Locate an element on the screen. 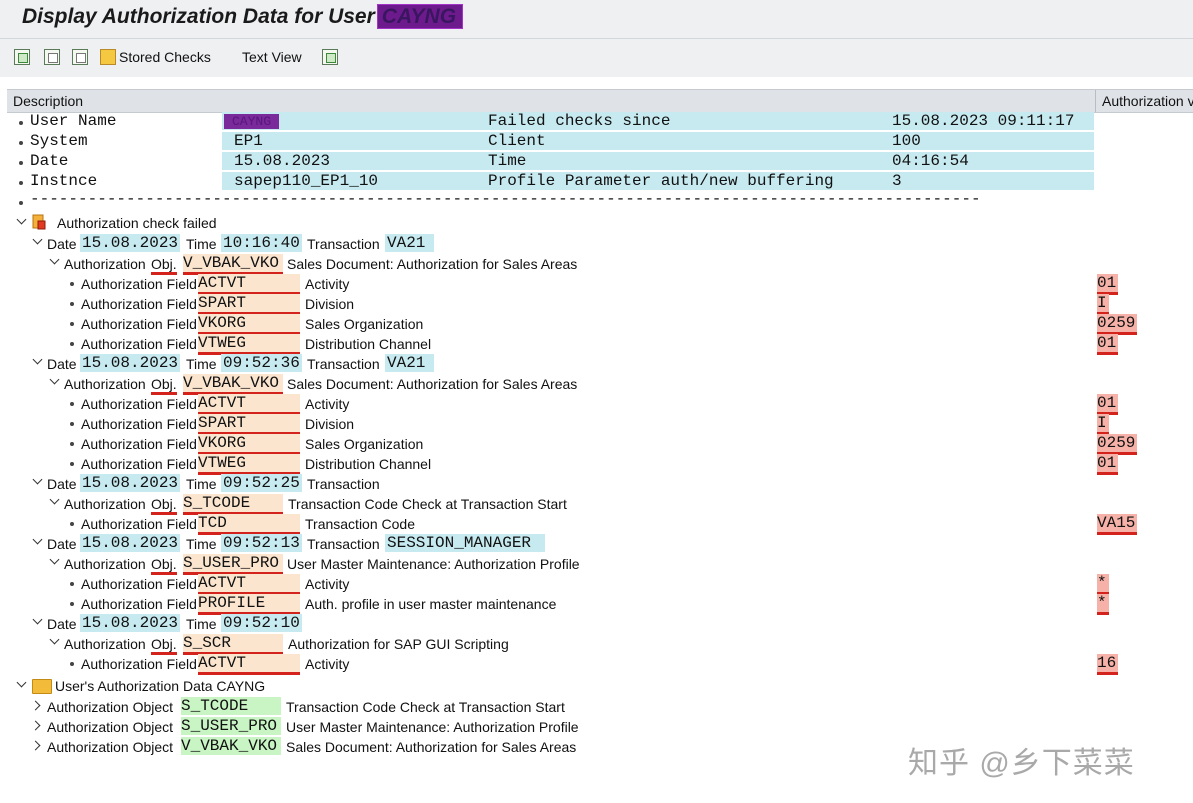 The height and width of the screenshot is (803, 1193). export-icon is located at coordinates (330, 57).